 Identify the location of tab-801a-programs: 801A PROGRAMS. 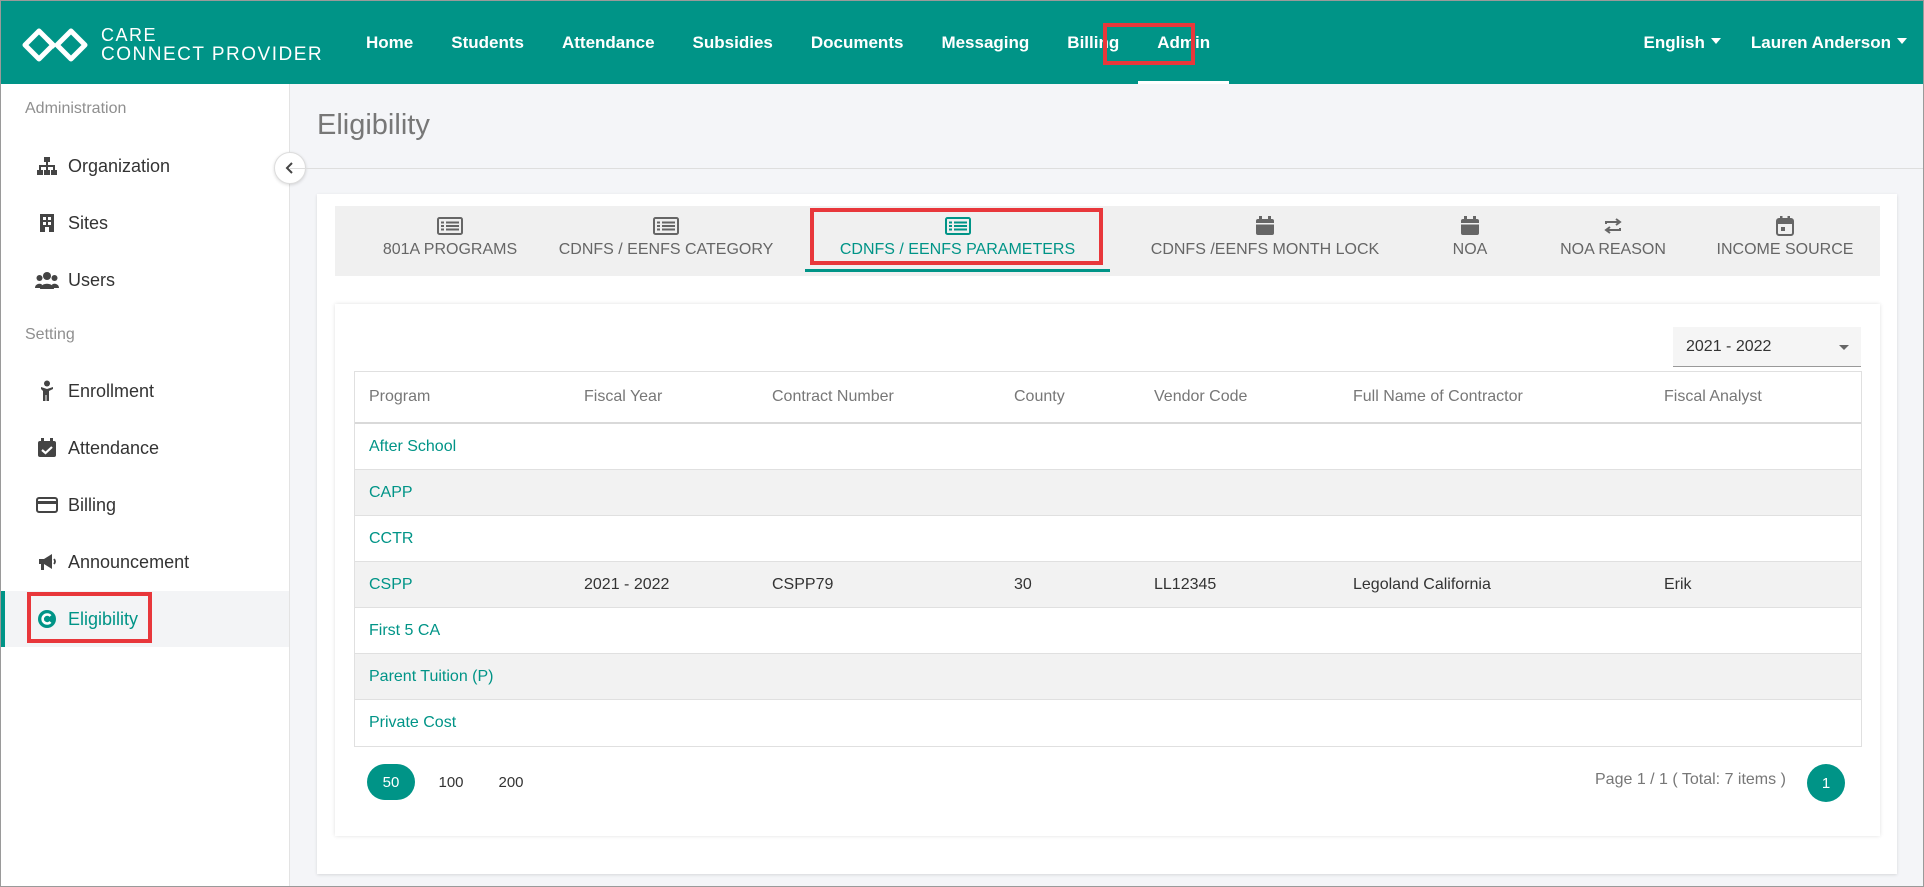
(450, 241).